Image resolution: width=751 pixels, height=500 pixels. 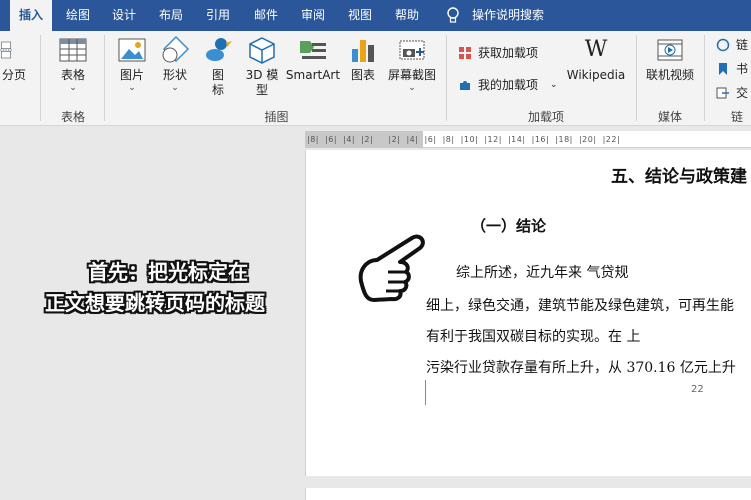 What do you see at coordinates (362, 75) in the screenshot?
I see `chart-label: 图表` at bounding box center [362, 75].